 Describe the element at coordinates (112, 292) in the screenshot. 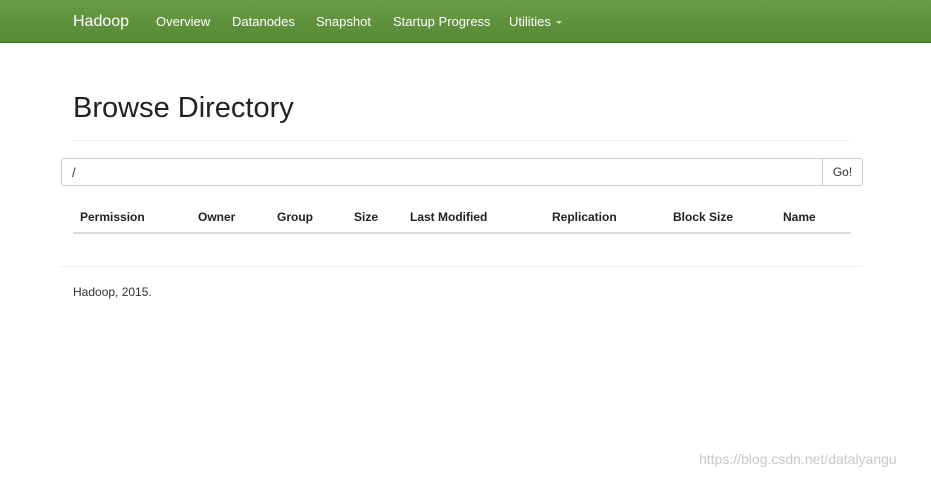

I see `footer-text: Hadoop, 2015.` at that location.